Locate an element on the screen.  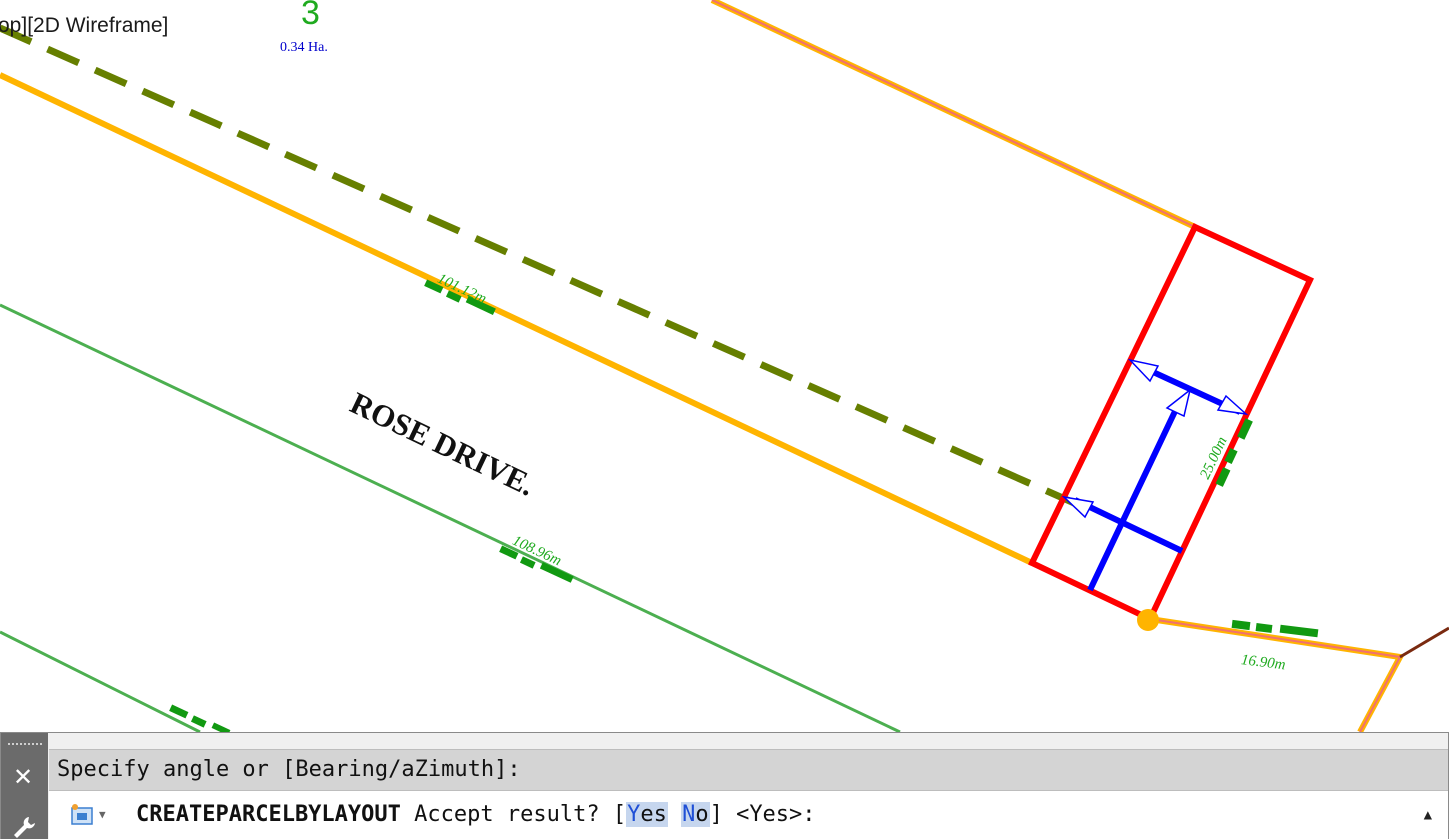
viewport-controls-label: op][2D Wireframe] is located at coordinates (84, 26).